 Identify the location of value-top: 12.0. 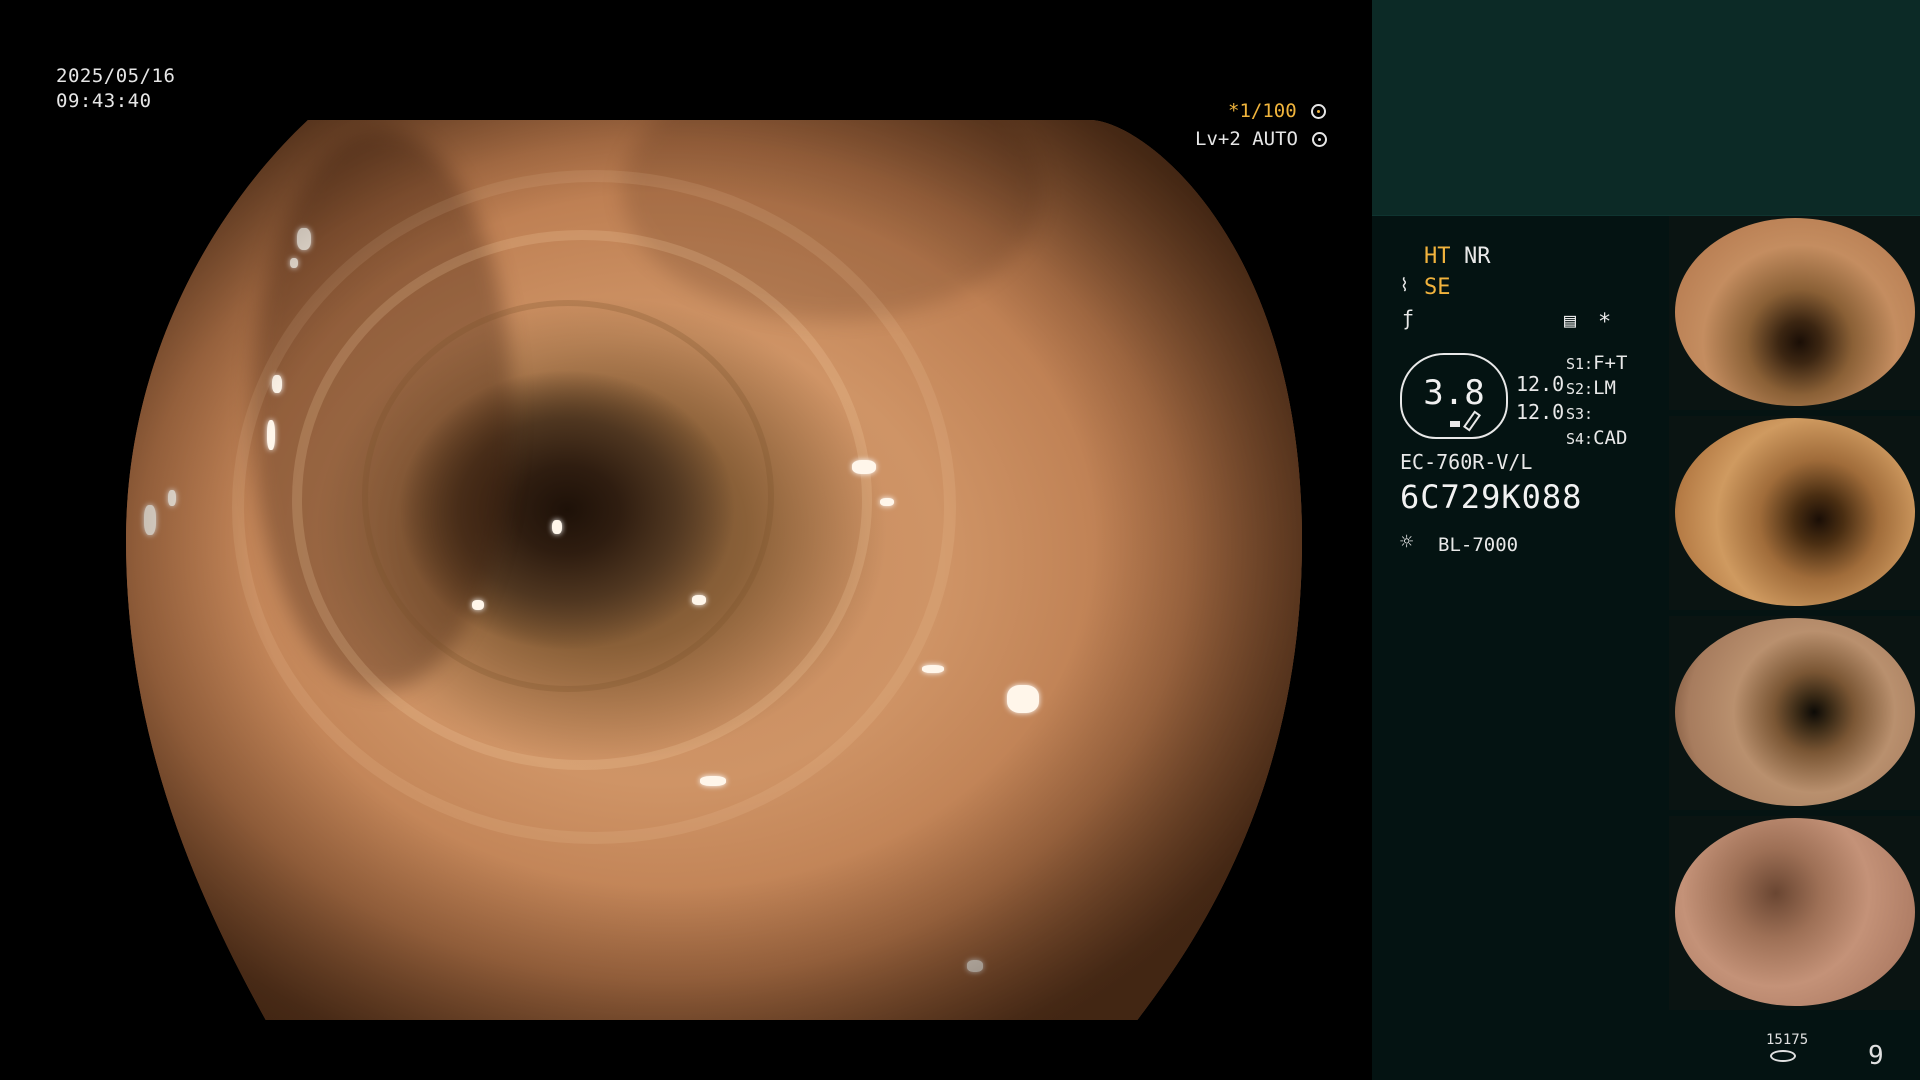
(1540, 384).